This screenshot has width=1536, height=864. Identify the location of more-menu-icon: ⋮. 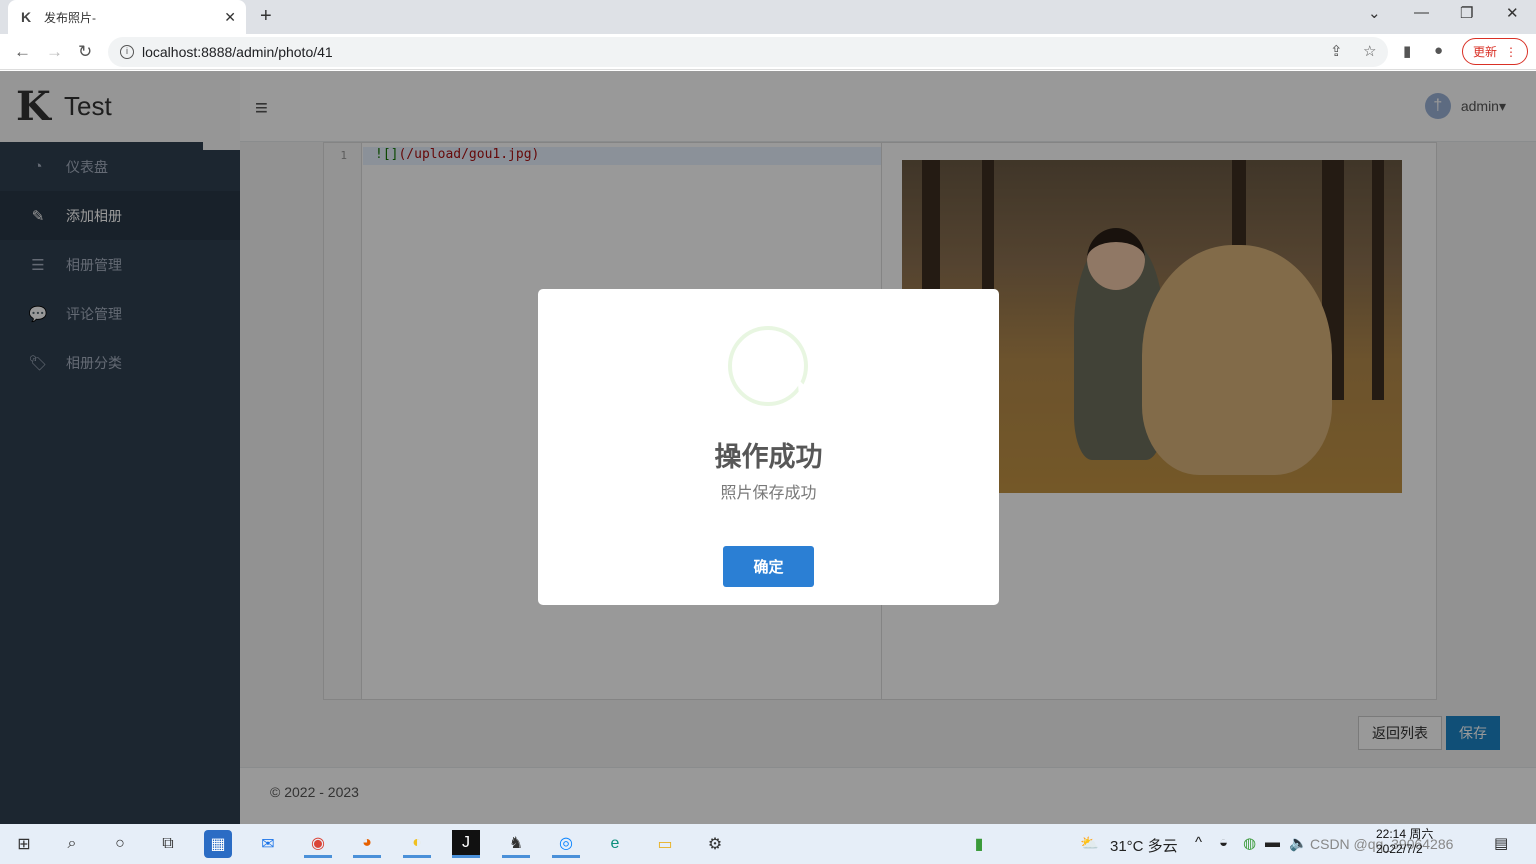
(1511, 51).